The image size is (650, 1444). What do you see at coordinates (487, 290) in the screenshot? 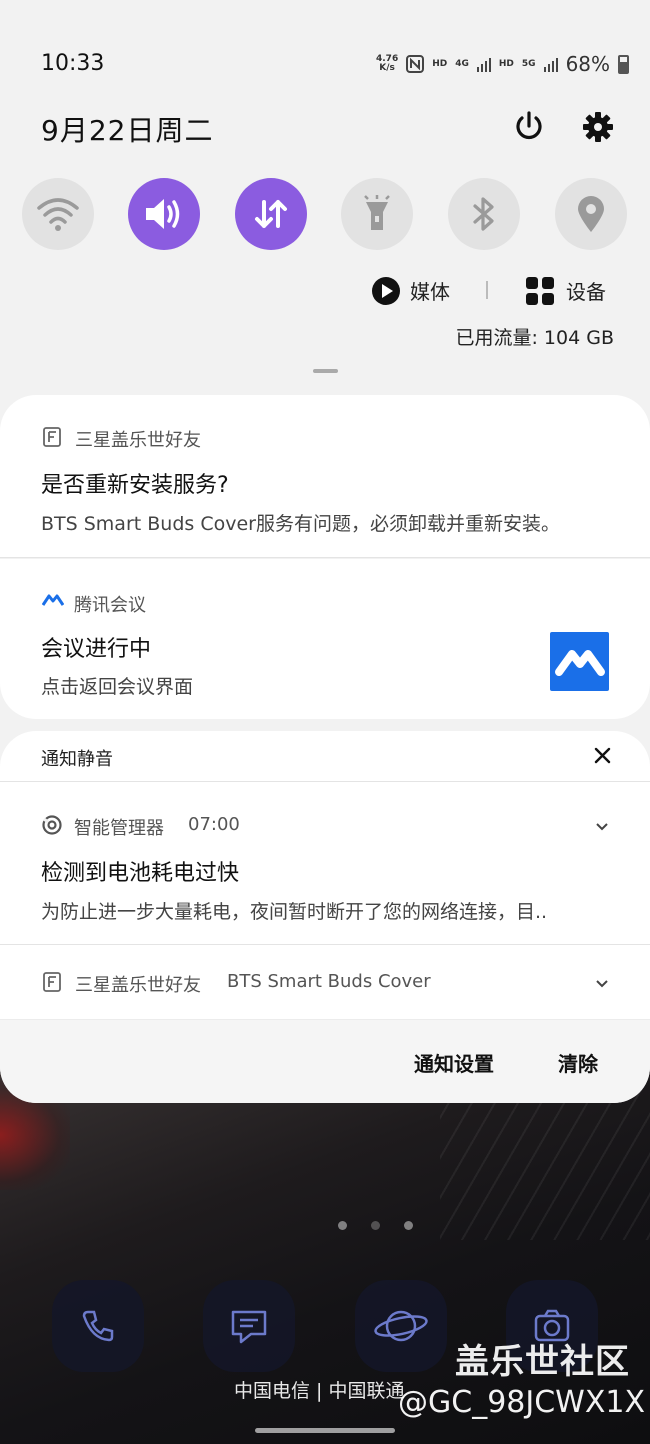
I see `divider` at bounding box center [487, 290].